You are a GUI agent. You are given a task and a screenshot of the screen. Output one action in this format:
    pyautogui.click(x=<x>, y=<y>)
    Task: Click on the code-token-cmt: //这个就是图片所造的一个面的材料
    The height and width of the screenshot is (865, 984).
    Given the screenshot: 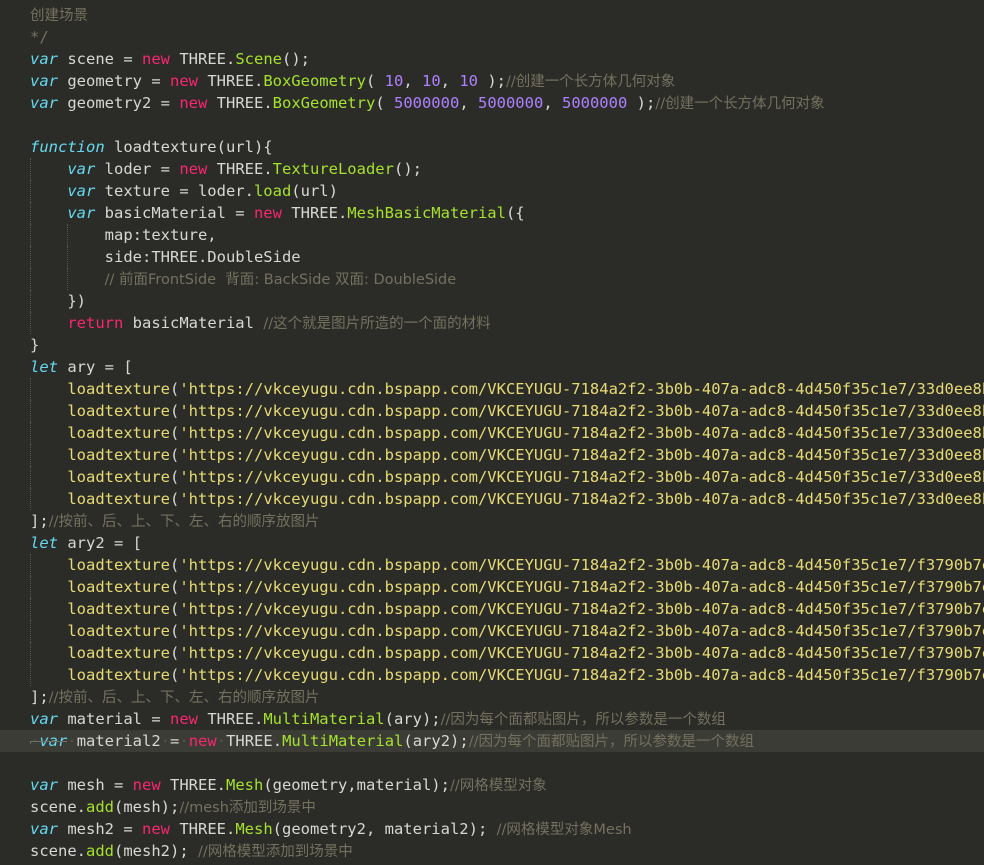 What is the action you would take?
    pyautogui.click(x=377, y=324)
    